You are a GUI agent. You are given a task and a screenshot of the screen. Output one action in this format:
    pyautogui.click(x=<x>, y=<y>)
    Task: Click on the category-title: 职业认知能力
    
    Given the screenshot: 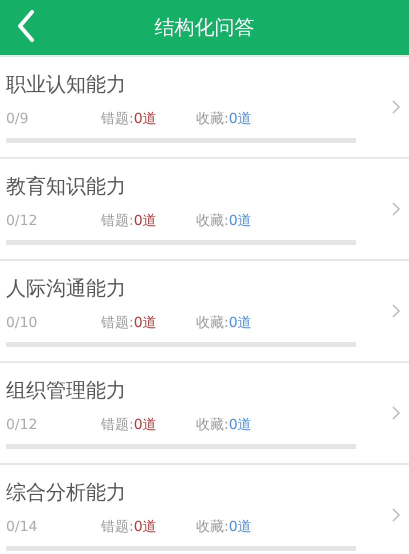 What is the action you would take?
    pyautogui.click(x=66, y=84)
    